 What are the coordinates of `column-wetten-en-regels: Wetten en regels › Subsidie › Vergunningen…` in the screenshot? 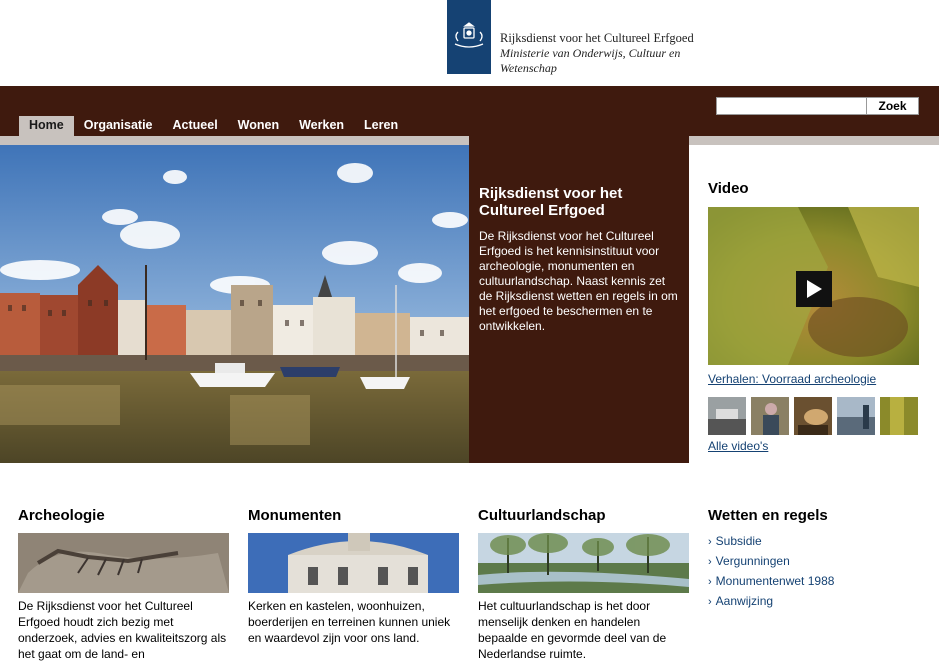 It's located at (814, 559).